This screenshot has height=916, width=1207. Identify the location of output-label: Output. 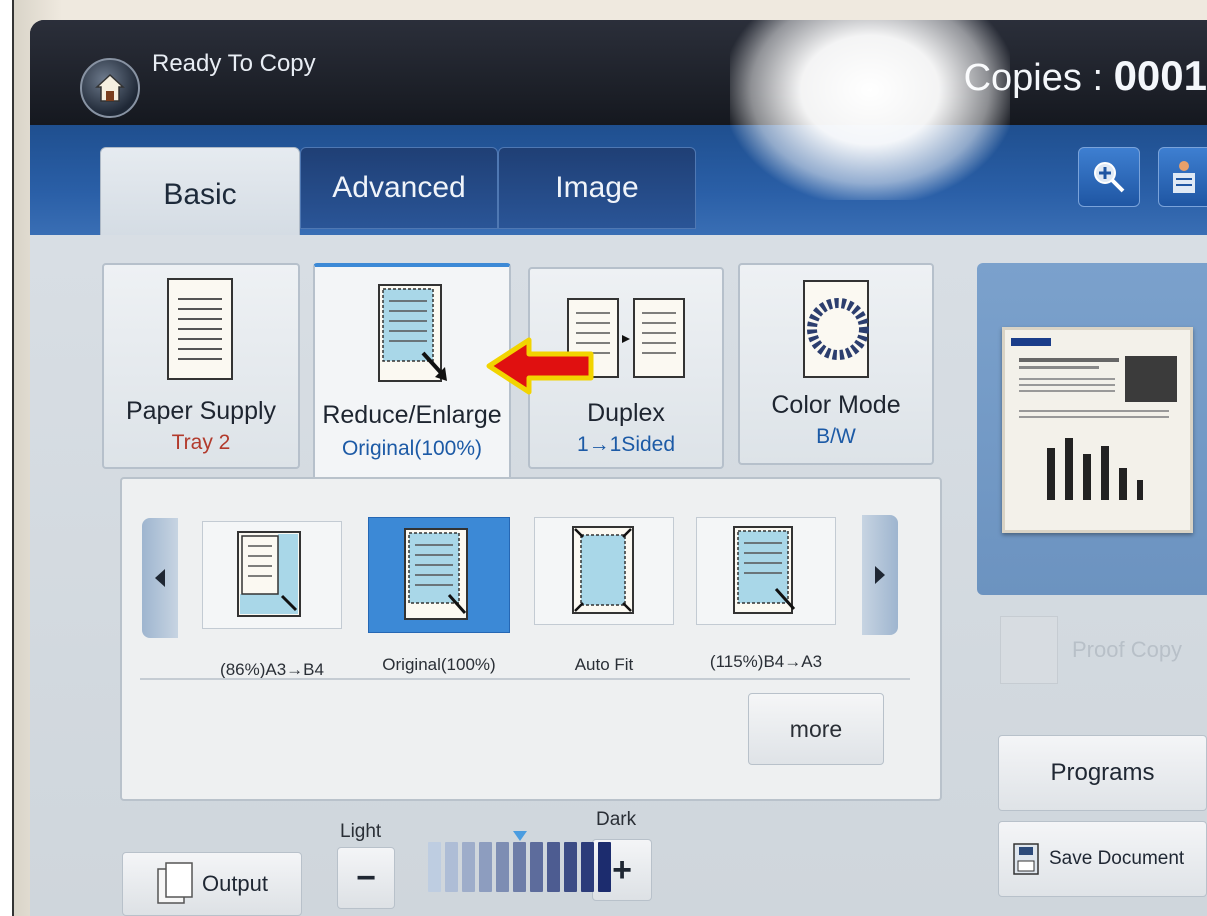
(235, 883).